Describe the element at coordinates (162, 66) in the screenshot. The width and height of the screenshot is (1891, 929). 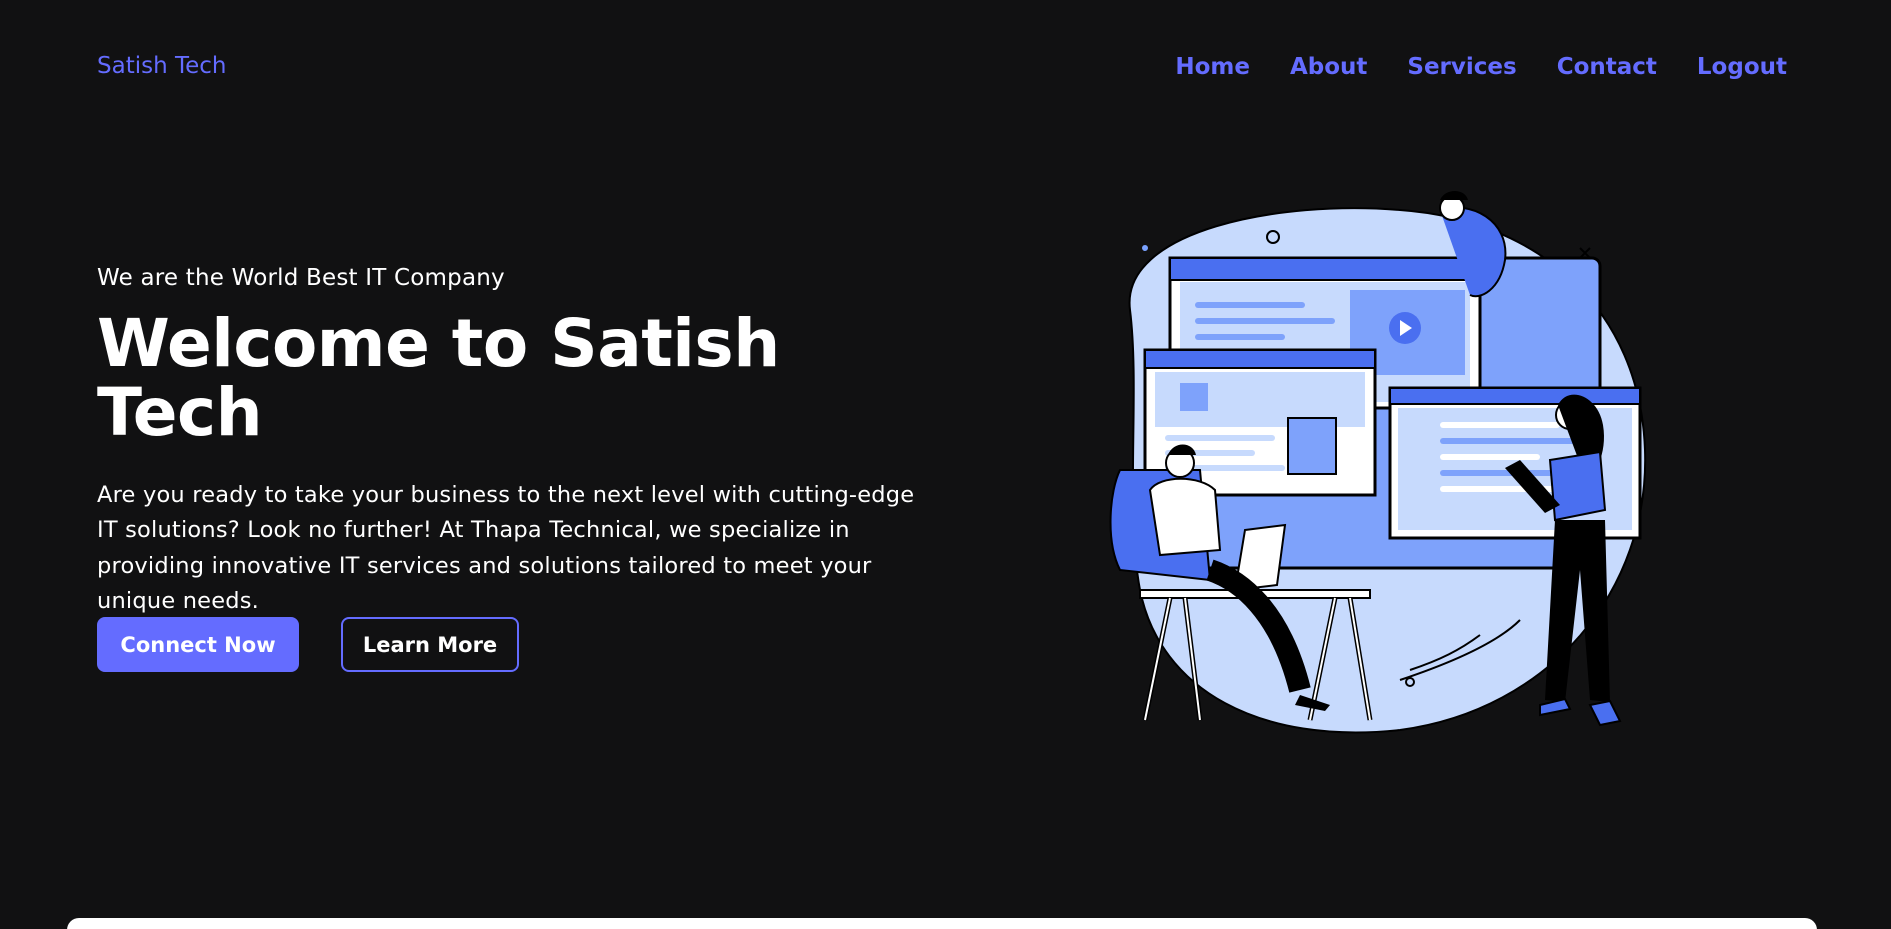
I see `brand-logo: Satish Tech` at that location.